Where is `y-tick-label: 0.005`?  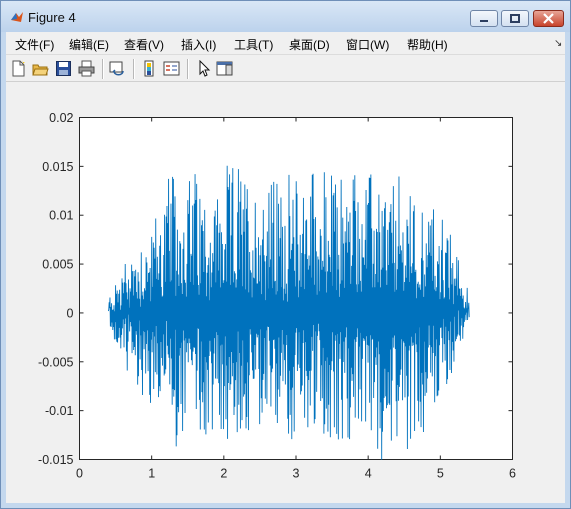
y-tick-label: 0.005 is located at coordinates (57, 265).